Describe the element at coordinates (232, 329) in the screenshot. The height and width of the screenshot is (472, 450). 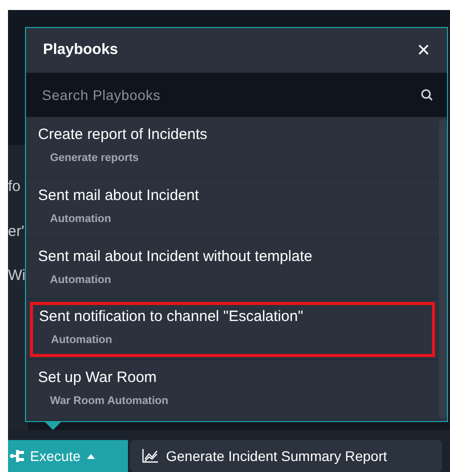
I see `playbook-item: Sent notification to channel "Escalation" Automation` at that location.